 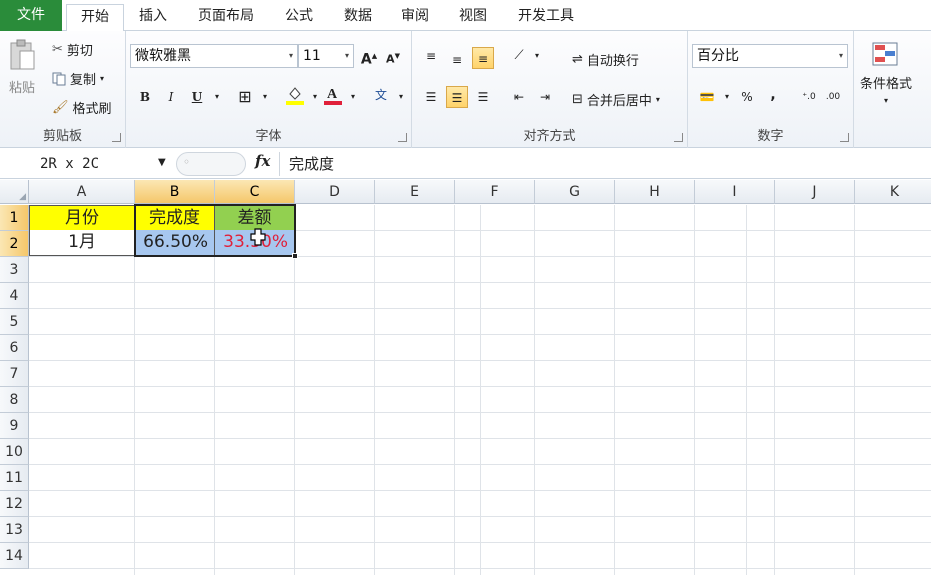 I want to click on row-header-9: 9, so click(x=14, y=426).